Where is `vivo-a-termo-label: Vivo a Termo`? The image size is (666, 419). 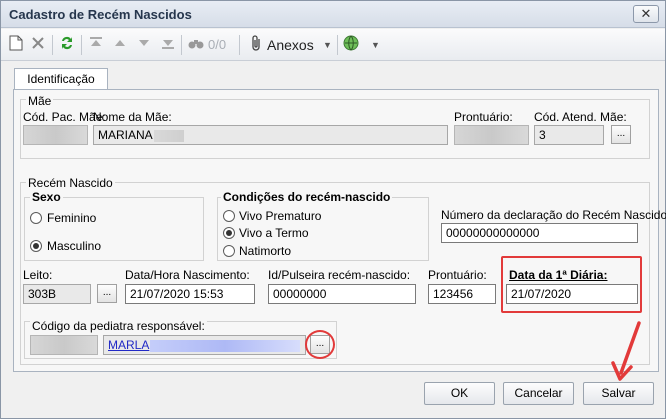
vivo-a-termo-label: Vivo a Termo is located at coordinates (274, 233).